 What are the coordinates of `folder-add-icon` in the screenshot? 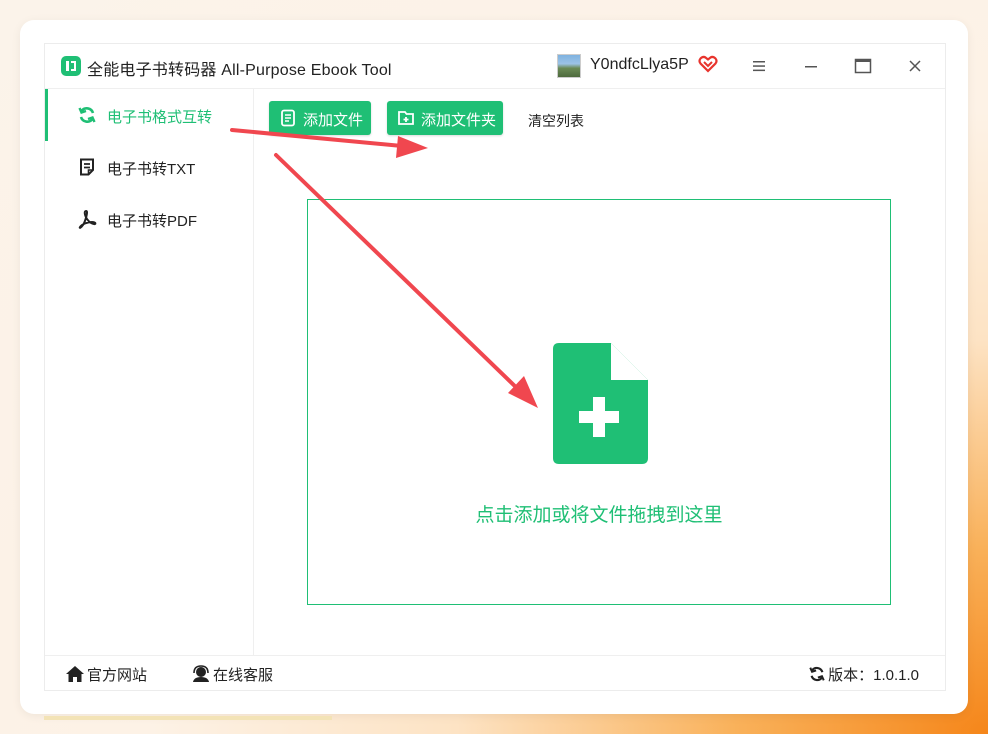 It's located at (406, 118).